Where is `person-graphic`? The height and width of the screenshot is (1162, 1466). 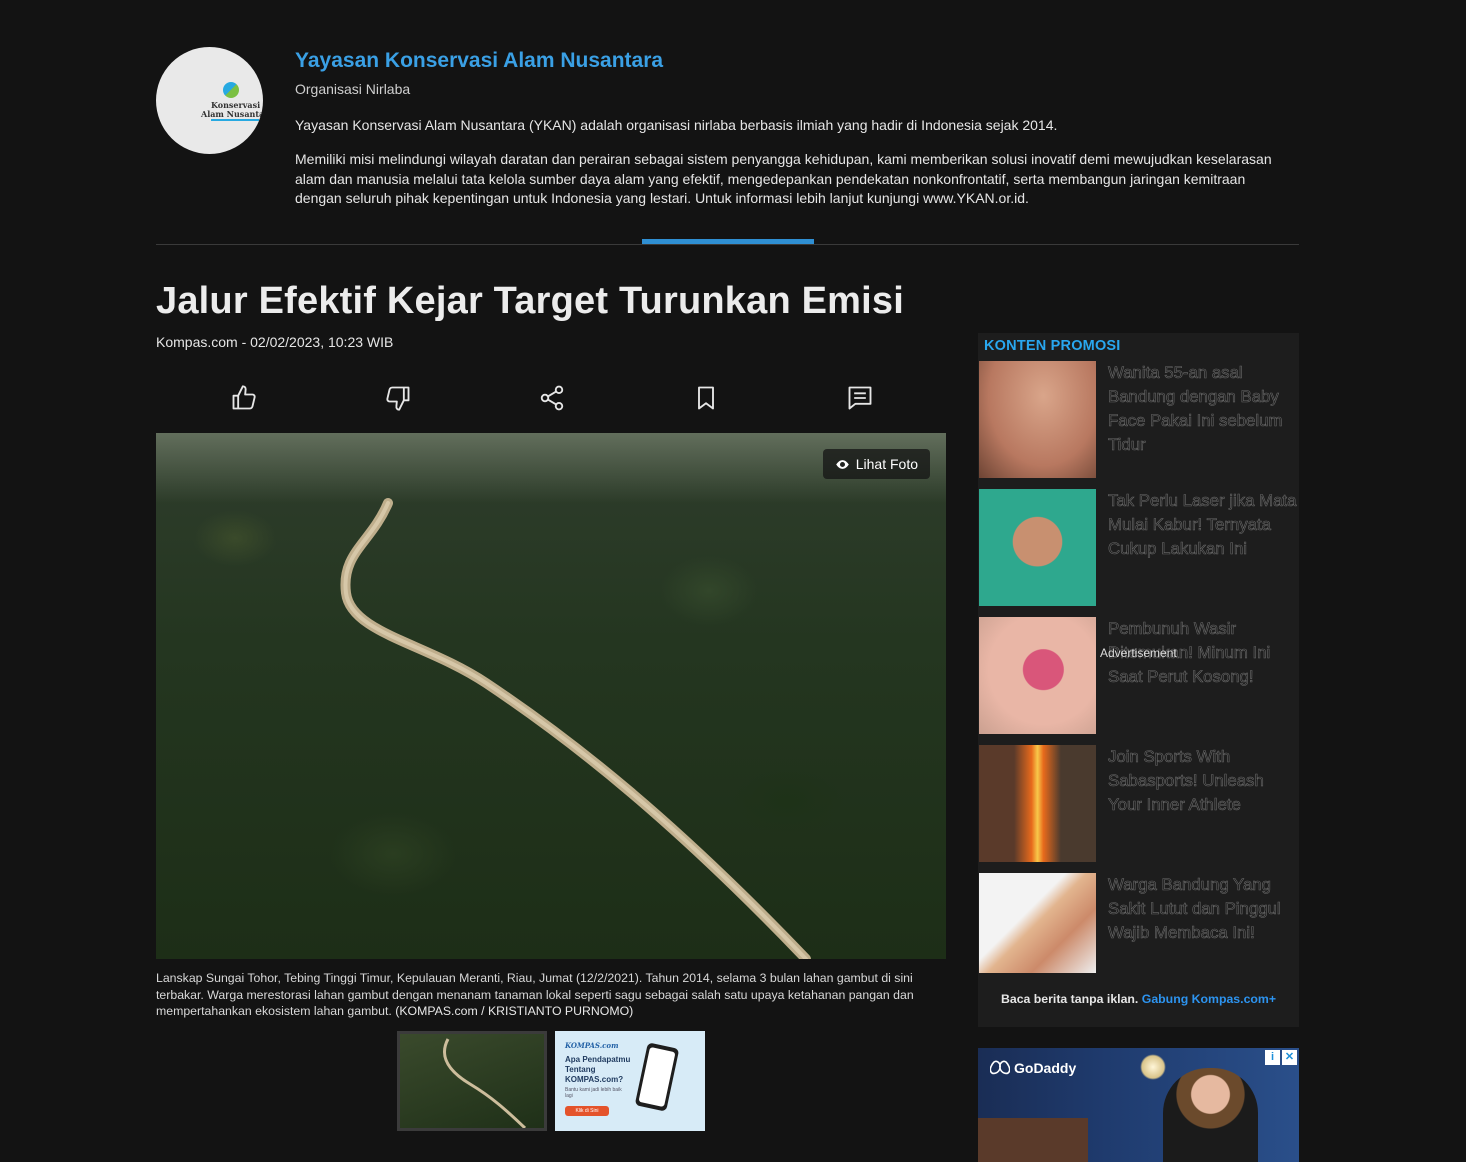
person-graphic is located at coordinates (1210, 1115).